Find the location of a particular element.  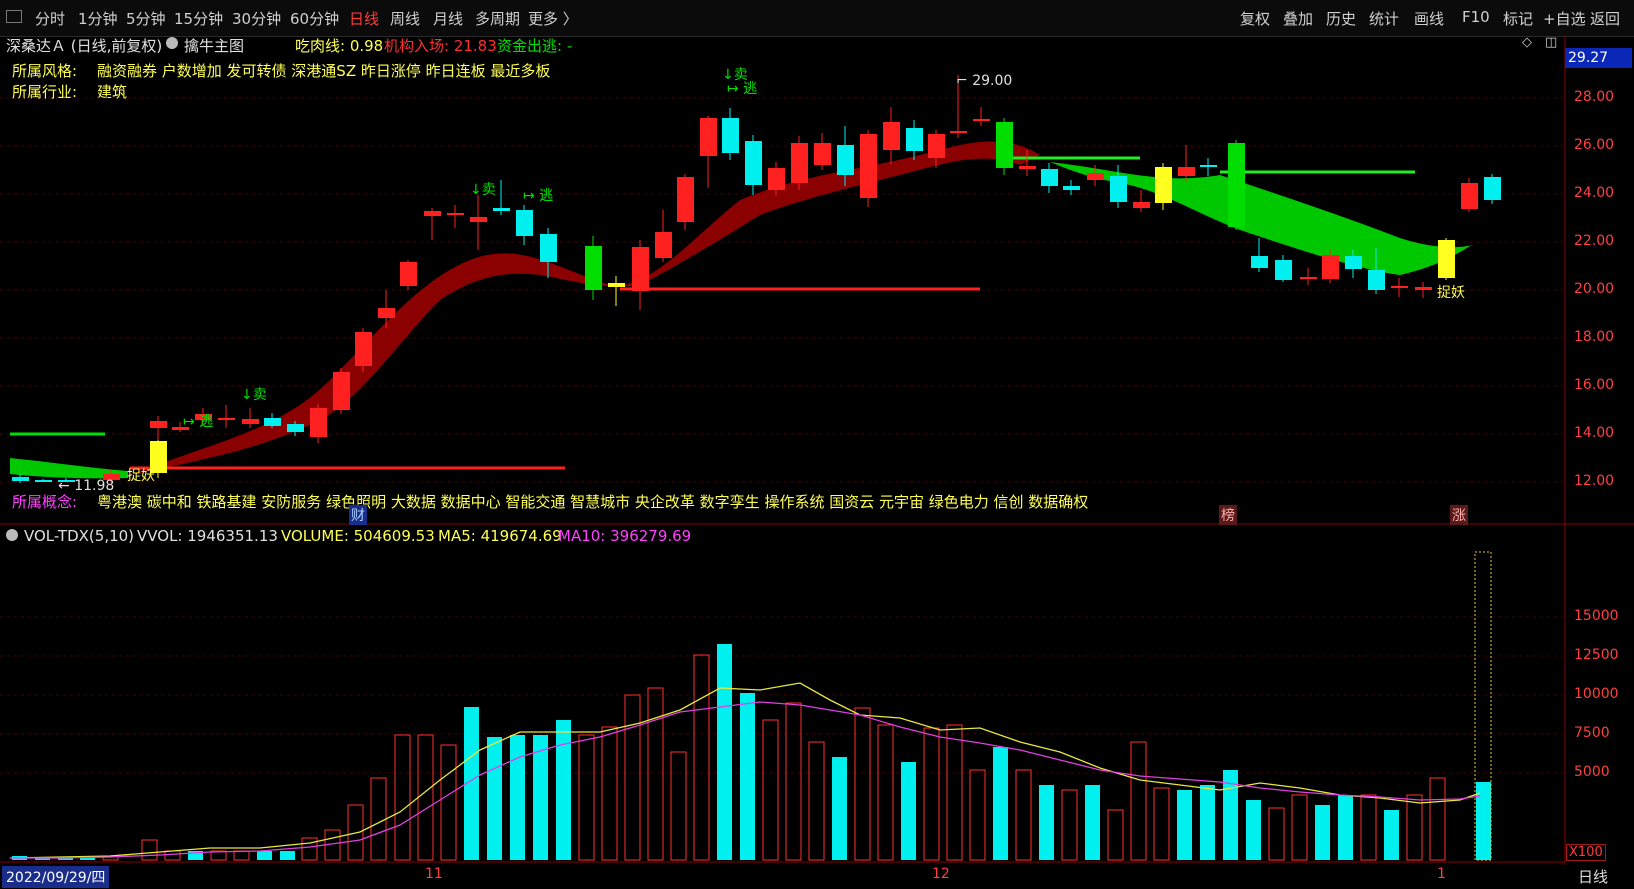

price-tick: 20.00 is located at coordinates (1594, 289).